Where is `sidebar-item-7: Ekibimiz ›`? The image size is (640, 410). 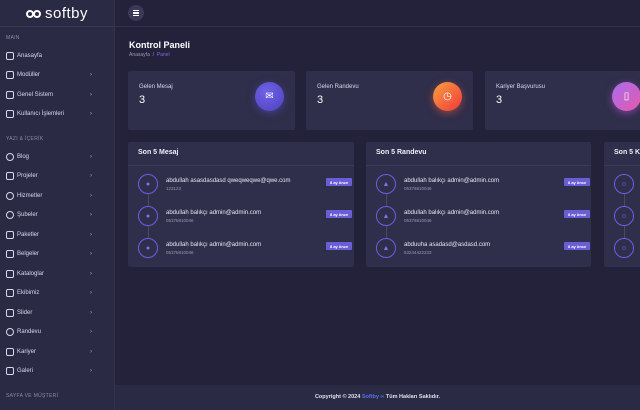
sidebar-item-7: Ekibimiz › is located at coordinates (57, 294).